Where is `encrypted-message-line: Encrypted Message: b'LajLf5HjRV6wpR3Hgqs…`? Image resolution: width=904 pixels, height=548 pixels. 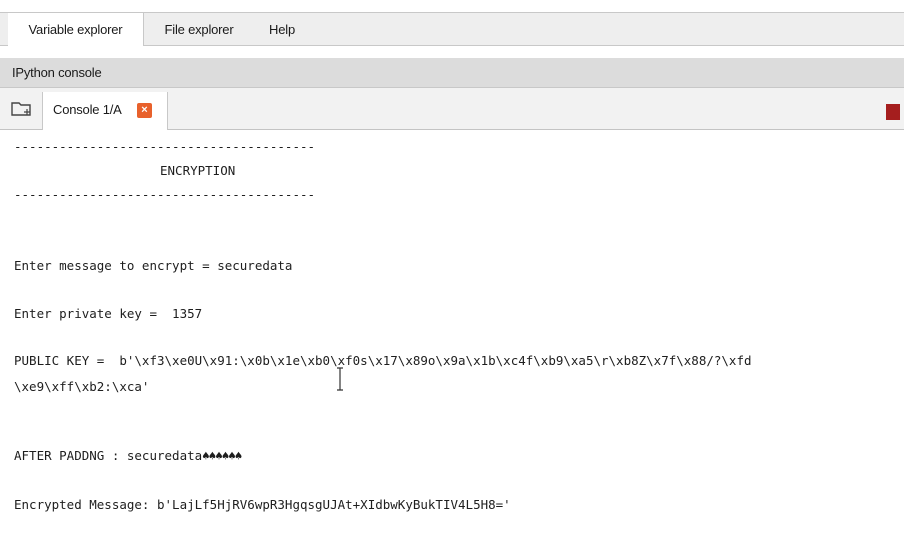 encrypted-message-line: Encrypted Message: b'LajLf5HjRV6wpR3Hgqs… is located at coordinates (262, 504).